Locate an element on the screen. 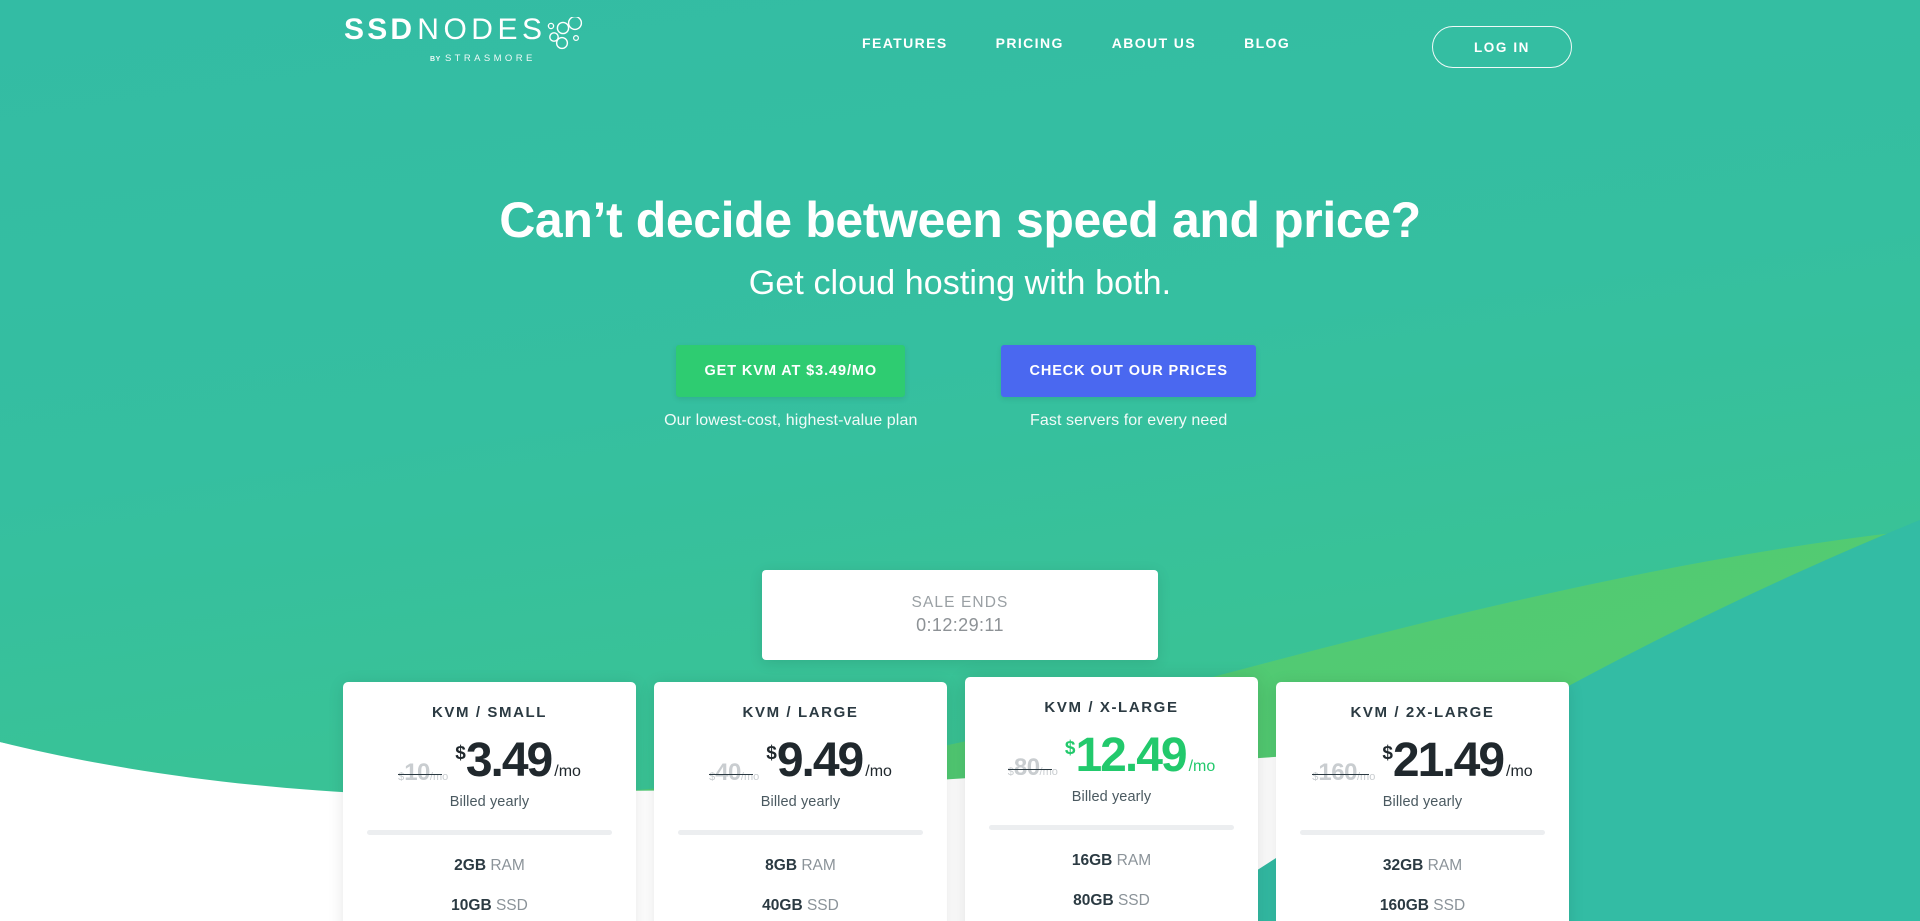 Image resolution: width=1920 pixels, height=921 pixels. ram-value: 8GB is located at coordinates (781, 865).